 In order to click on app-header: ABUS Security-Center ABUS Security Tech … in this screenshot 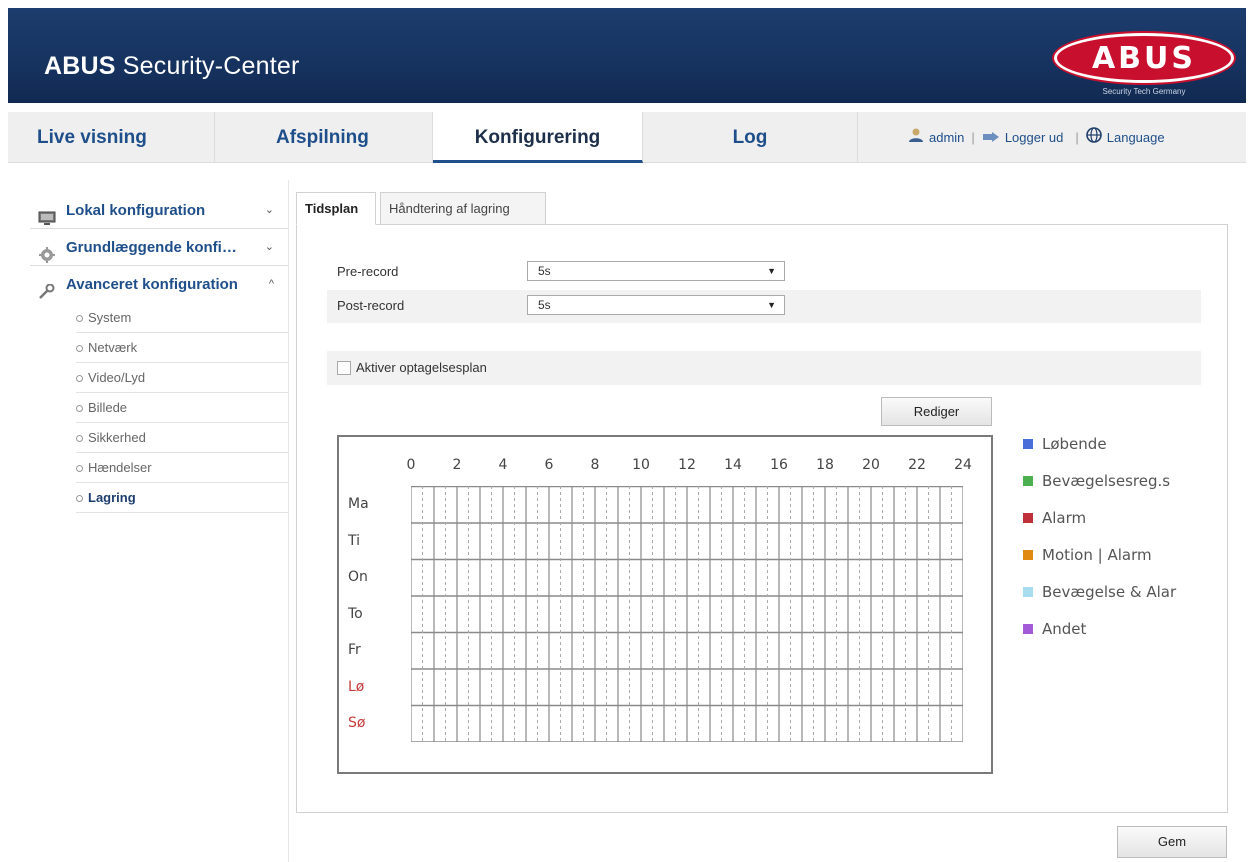, I will do `click(627, 55)`.